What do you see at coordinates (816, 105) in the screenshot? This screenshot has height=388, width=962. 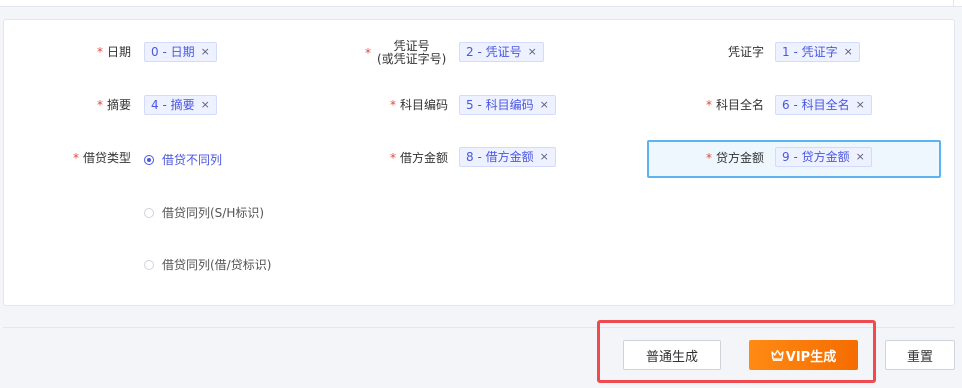 I see `tag-label: 6 - 科目全名` at bounding box center [816, 105].